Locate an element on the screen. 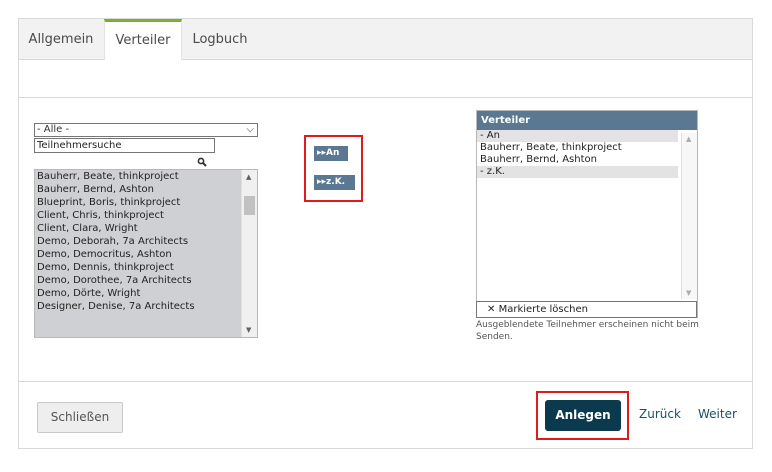 The width and height of the screenshot is (772, 472). list-item: Demo, Democritus, Ashton is located at coordinates (146, 254).